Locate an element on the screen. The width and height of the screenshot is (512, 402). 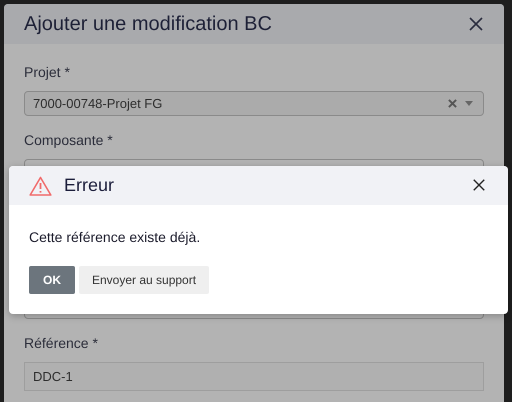
field-label: Projet * is located at coordinates (47, 72).